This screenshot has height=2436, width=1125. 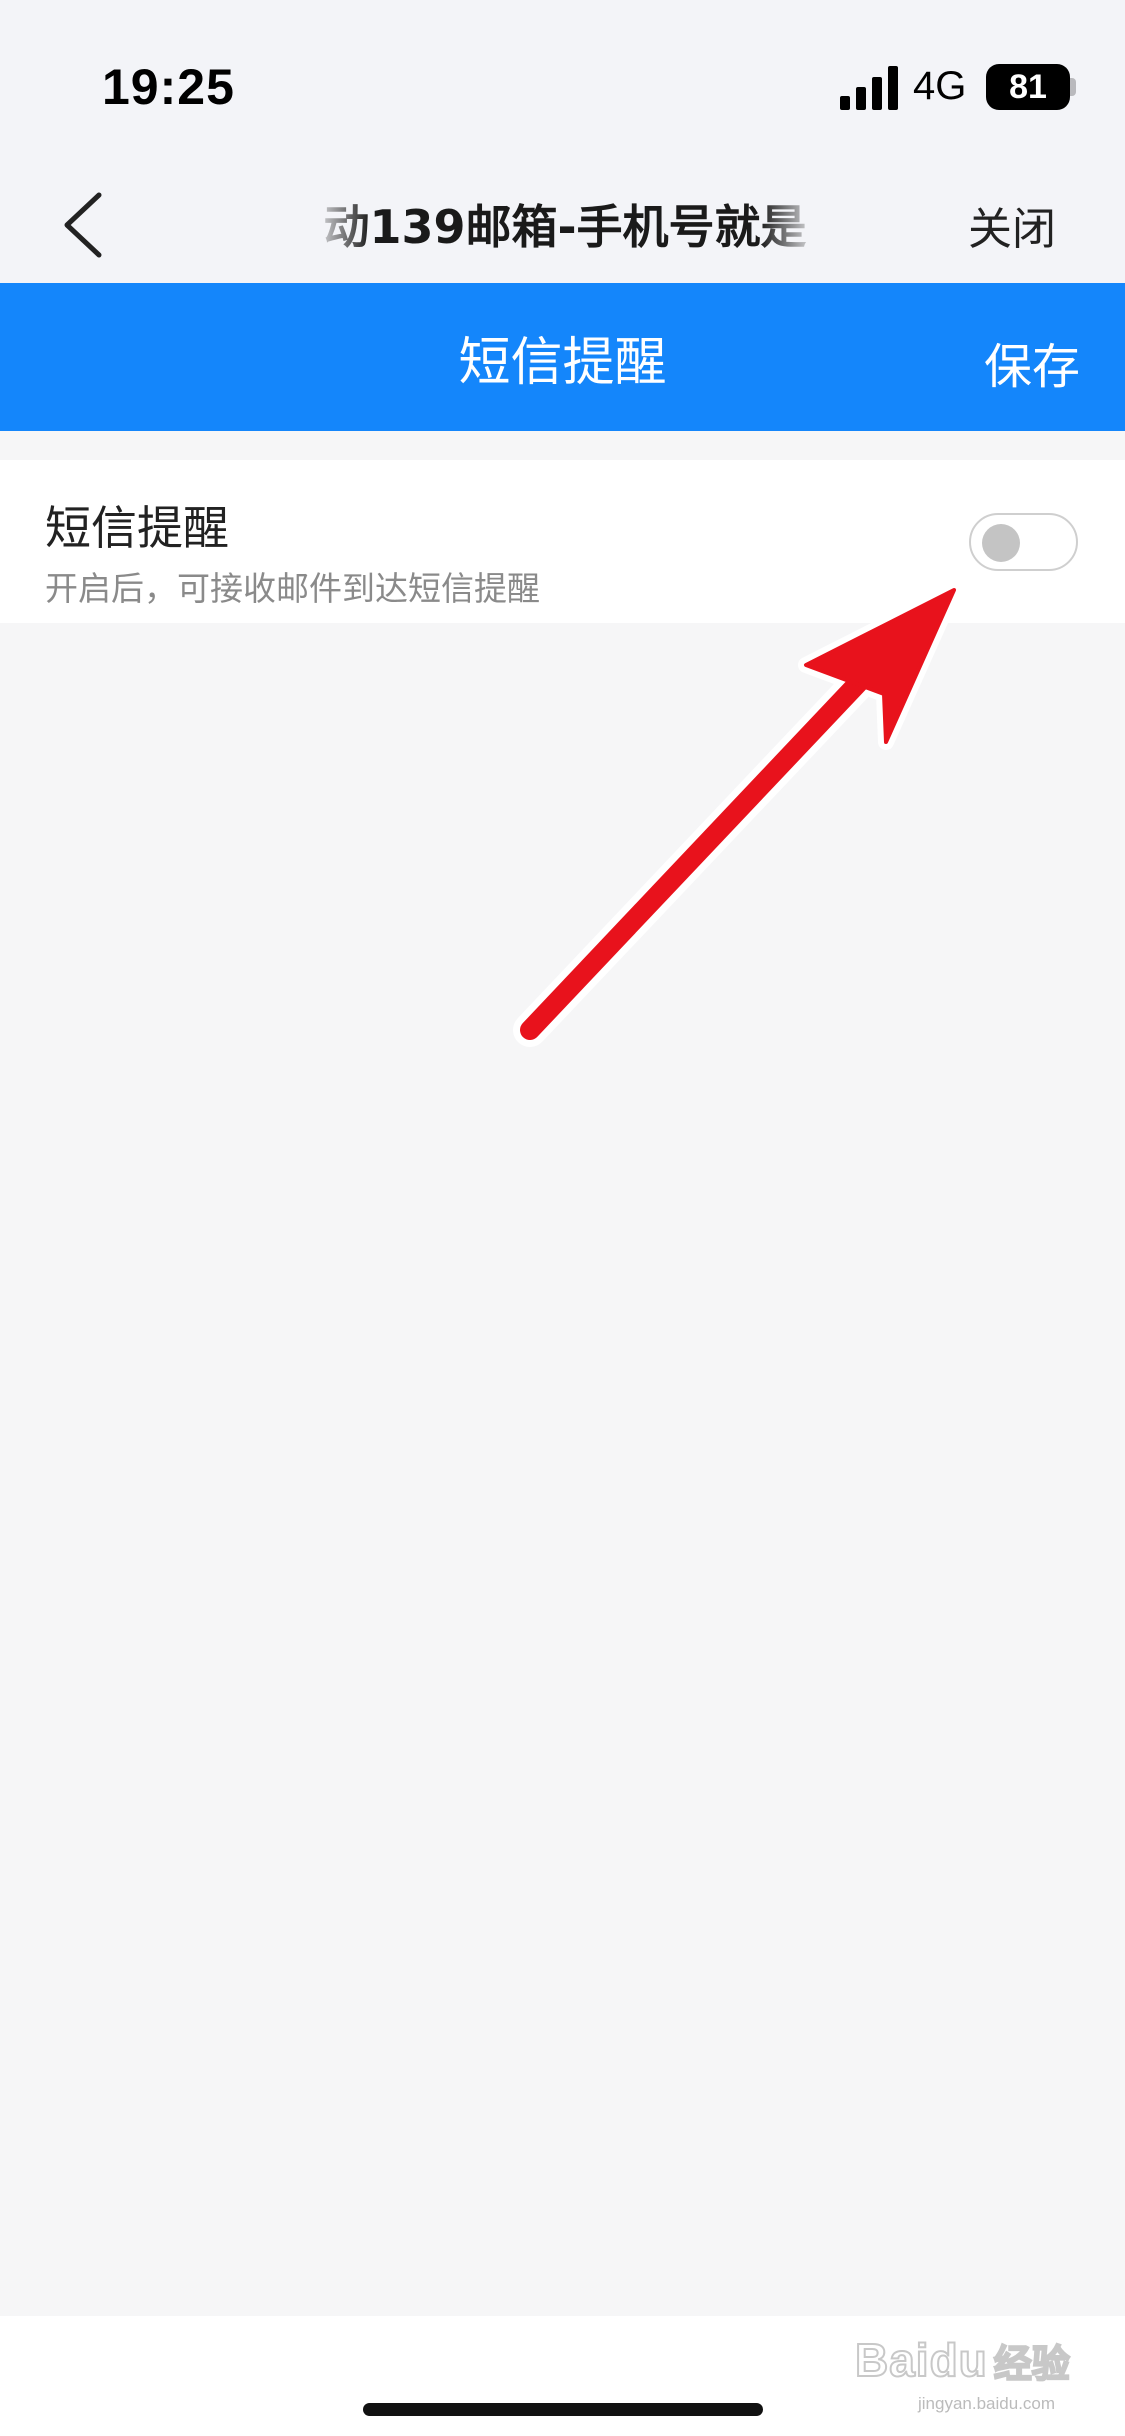 What do you see at coordinates (85, 225) in the screenshot?
I see `chevron-left-icon` at bounding box center [85, 225].